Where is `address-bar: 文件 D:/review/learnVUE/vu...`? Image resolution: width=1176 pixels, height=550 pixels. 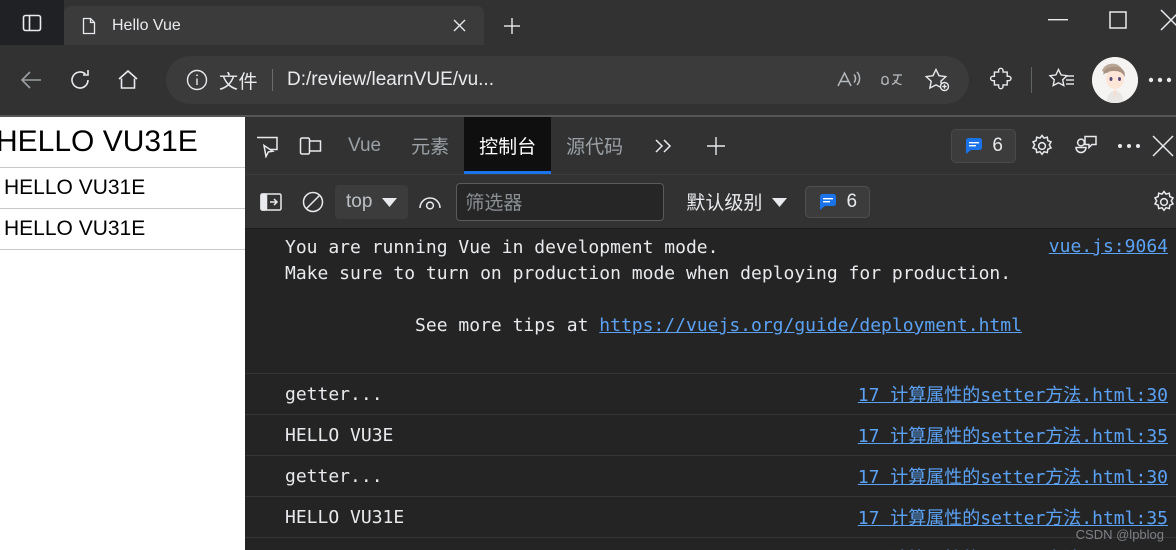
address-bar: 文件 D:/review/learnVUE/vu... is located at coordinates (567, 80).